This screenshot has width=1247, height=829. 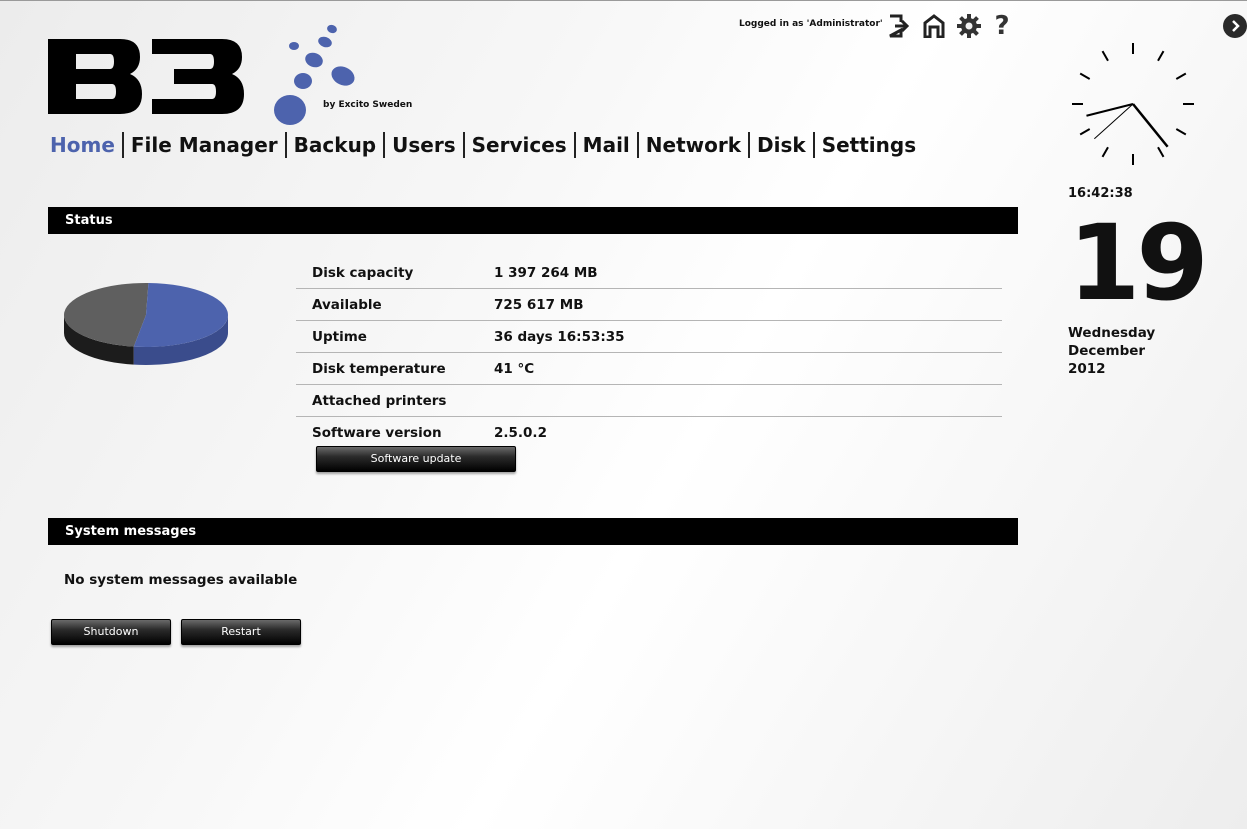 I want to click on status-value: 36 days 16:53:35, so click(x=559, y=336).